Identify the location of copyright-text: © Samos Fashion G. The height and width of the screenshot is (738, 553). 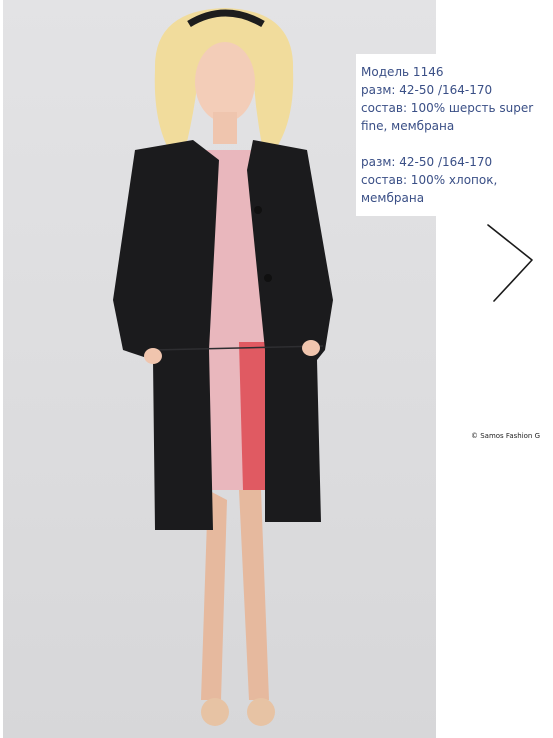
(506, 436).